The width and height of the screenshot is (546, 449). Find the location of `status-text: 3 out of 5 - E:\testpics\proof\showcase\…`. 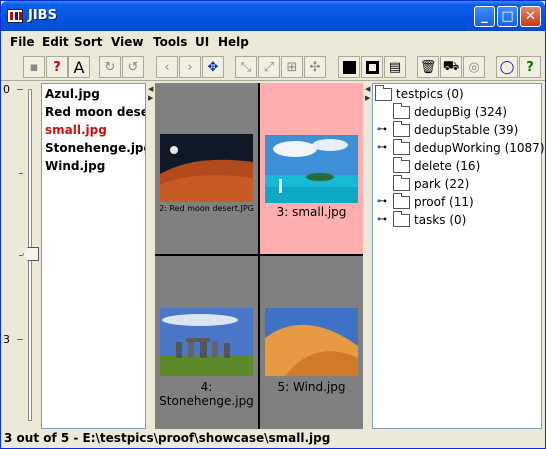

status-text: 3 out of 5 - E:\testpics\proof\showcase\… is located at coordinates (167, 438).